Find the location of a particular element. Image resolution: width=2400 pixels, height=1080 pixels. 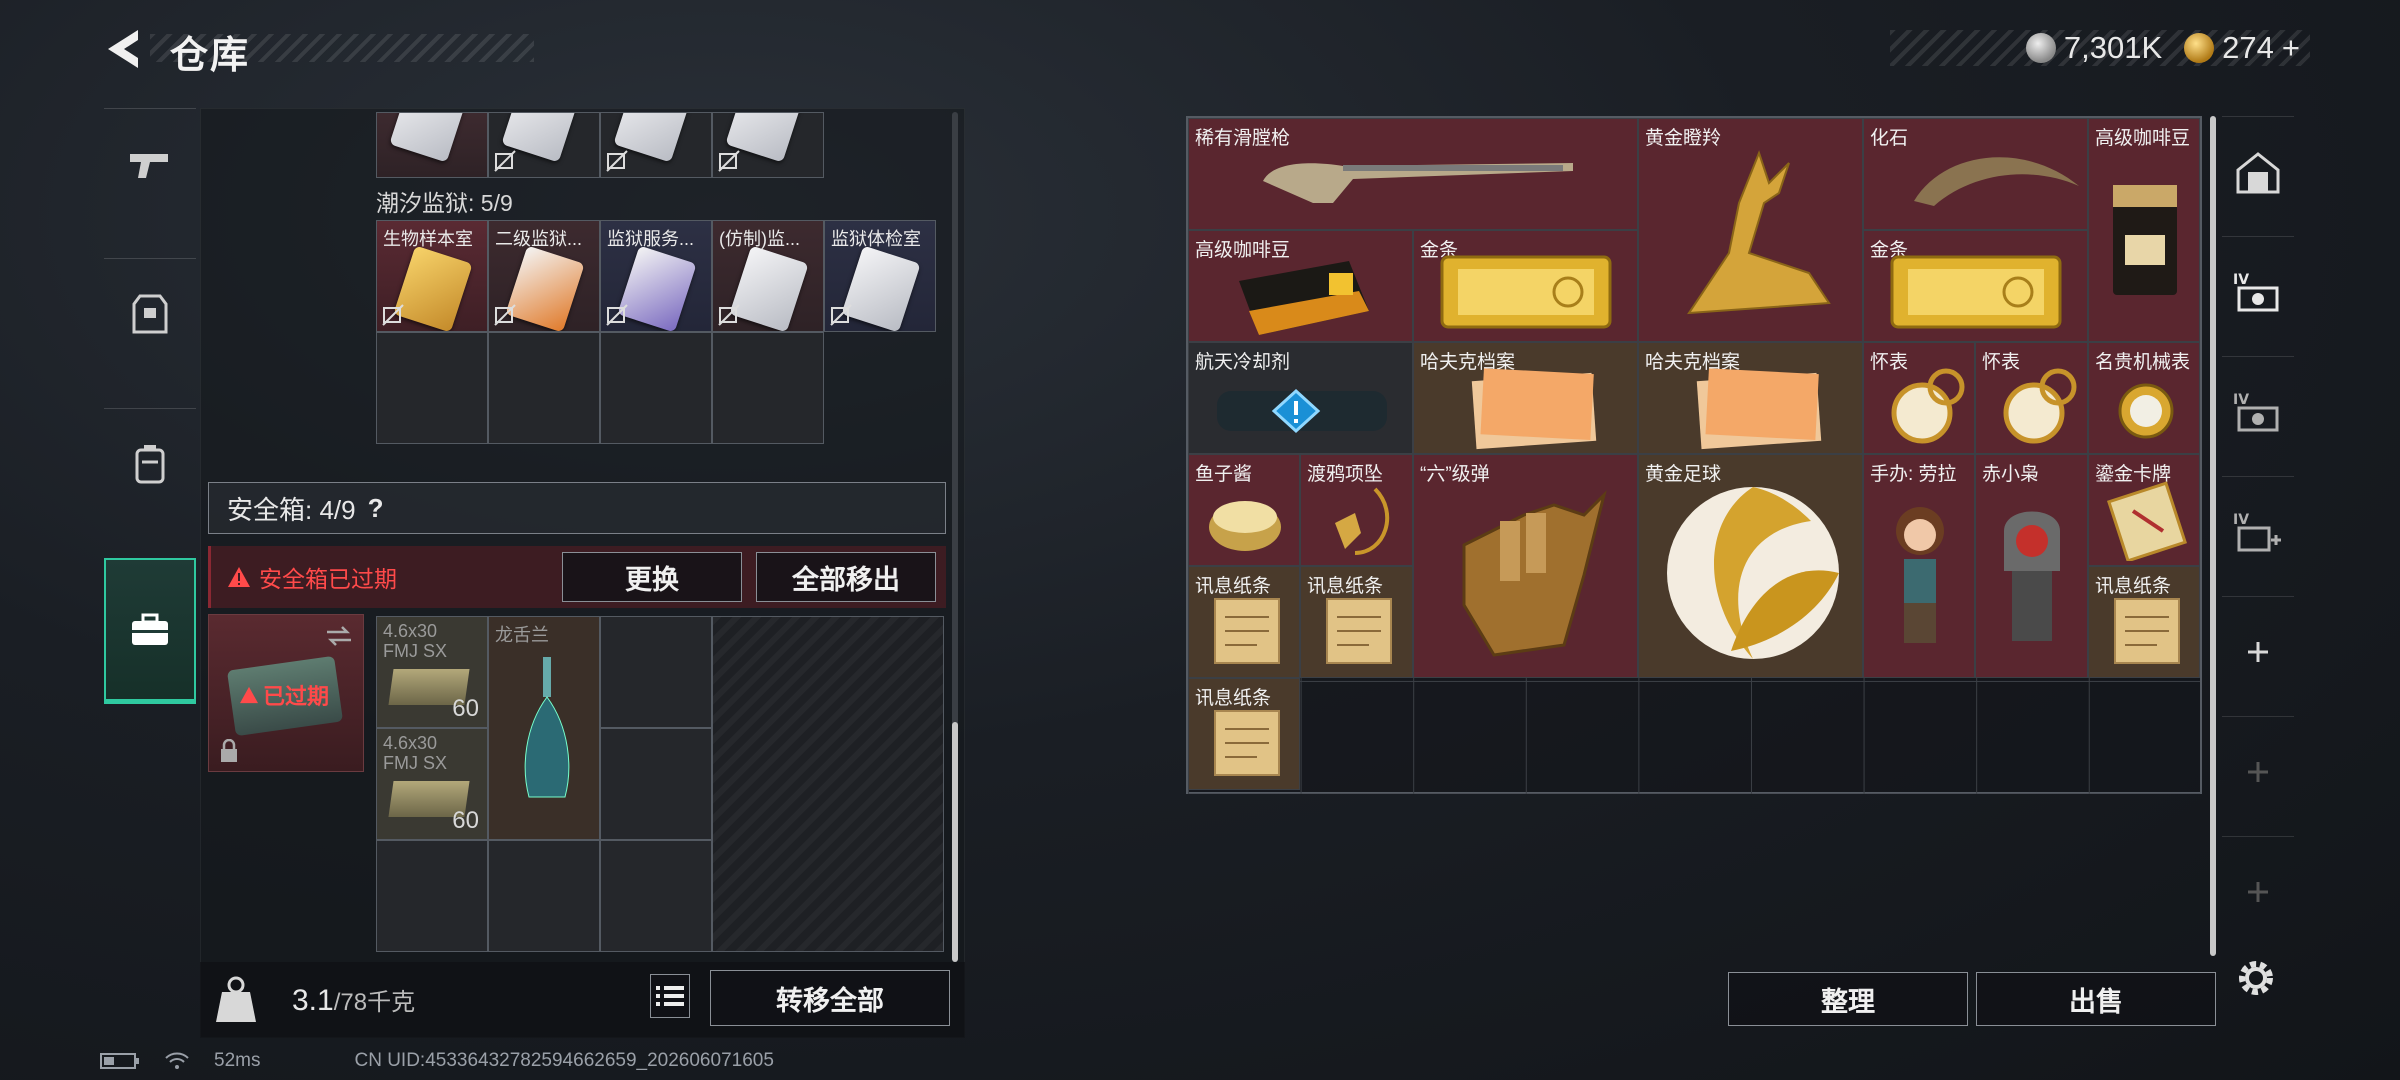

safebox-tequila-item: 龙舌兰 is located at coordinates (544, 728).